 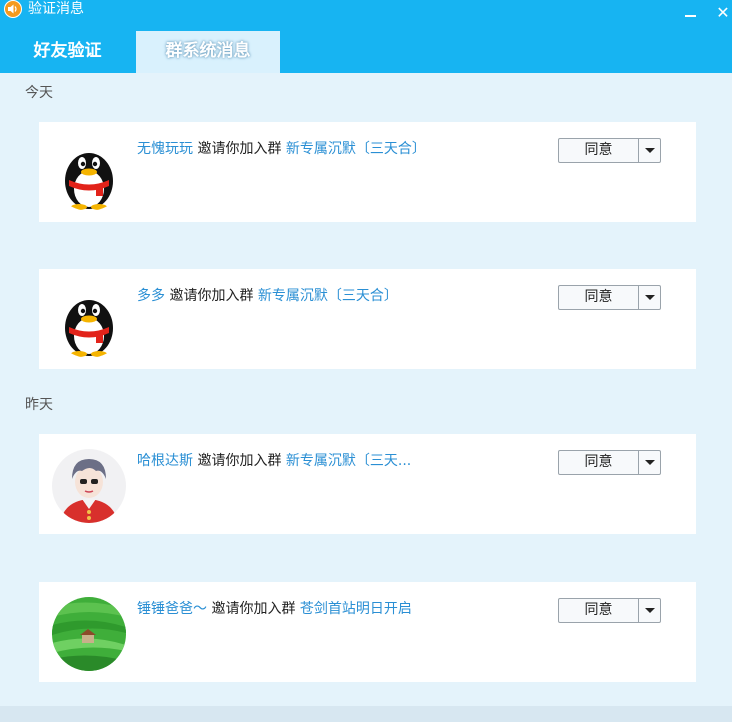 What do you see at coordinates (165, 461) in the screenshot?
I see `inviter-link: 哈根达斯` at bounding box center [165, 461].